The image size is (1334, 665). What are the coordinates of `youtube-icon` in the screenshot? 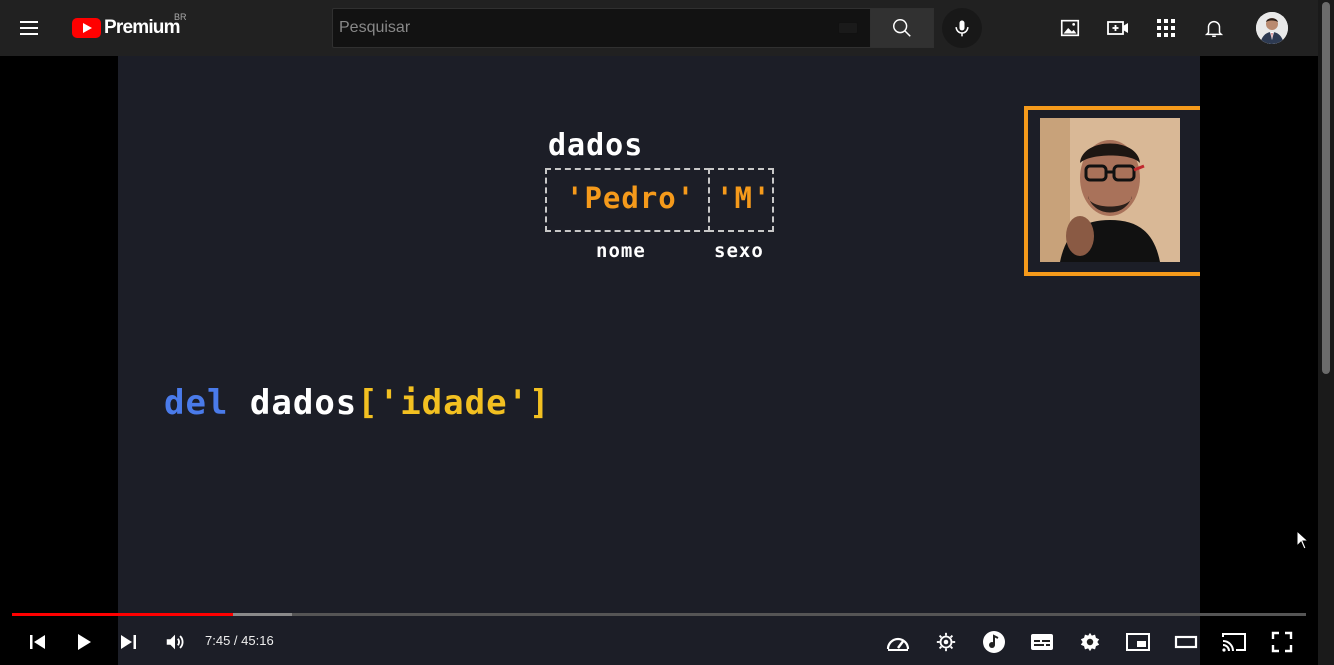 It's located at (86, 28).